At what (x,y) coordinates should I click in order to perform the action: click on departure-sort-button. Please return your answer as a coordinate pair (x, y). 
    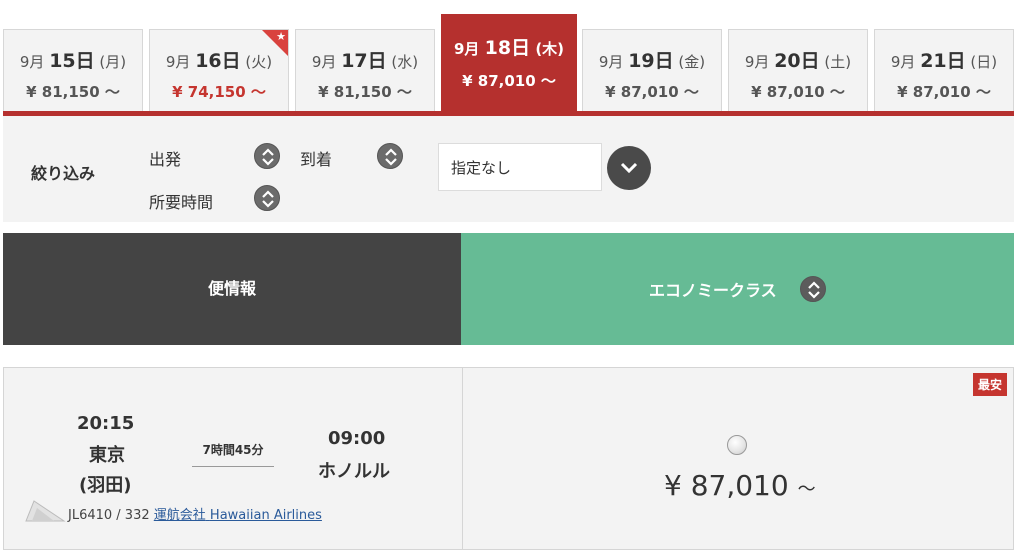
    Looking at the image, I should click on (267, 156).